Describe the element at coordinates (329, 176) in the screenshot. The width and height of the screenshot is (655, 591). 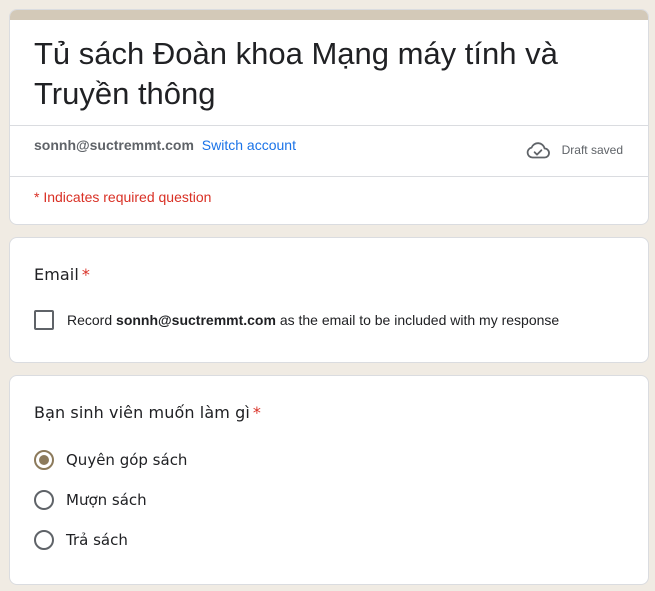
I see `account-divider` at that location.